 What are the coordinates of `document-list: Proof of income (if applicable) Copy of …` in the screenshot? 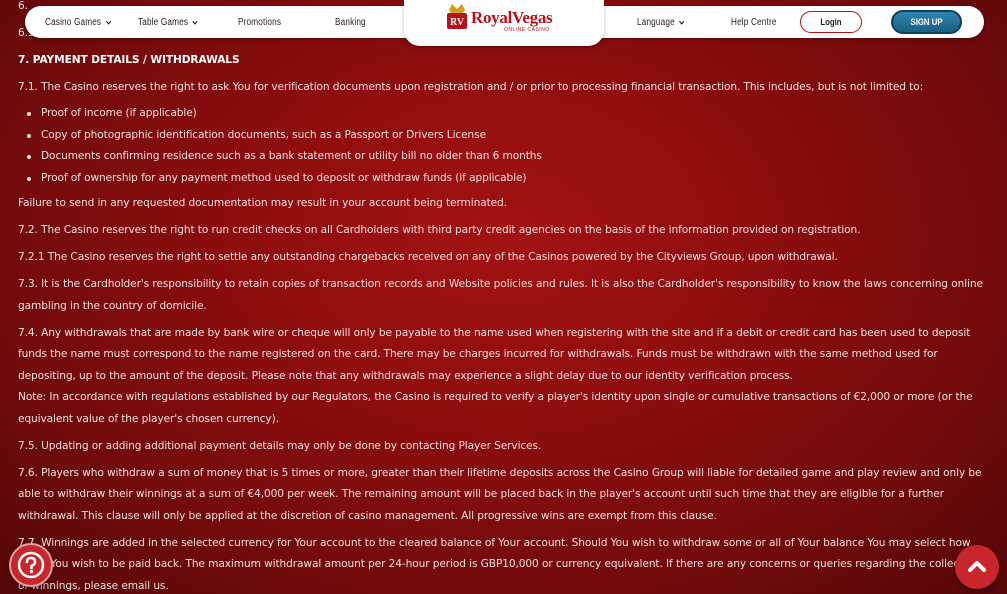 It's located at (503, 146).